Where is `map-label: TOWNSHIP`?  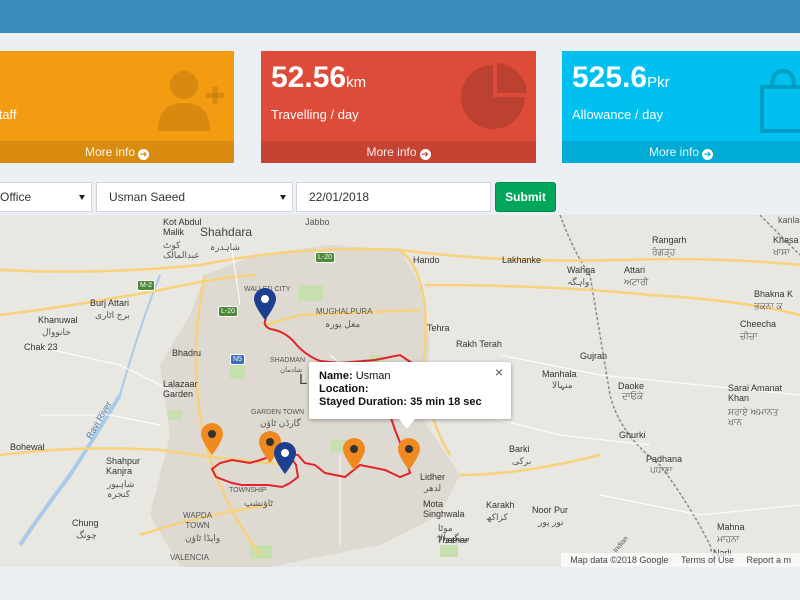
map-label: TOWNSHIP is located at coordinates (248, 490).